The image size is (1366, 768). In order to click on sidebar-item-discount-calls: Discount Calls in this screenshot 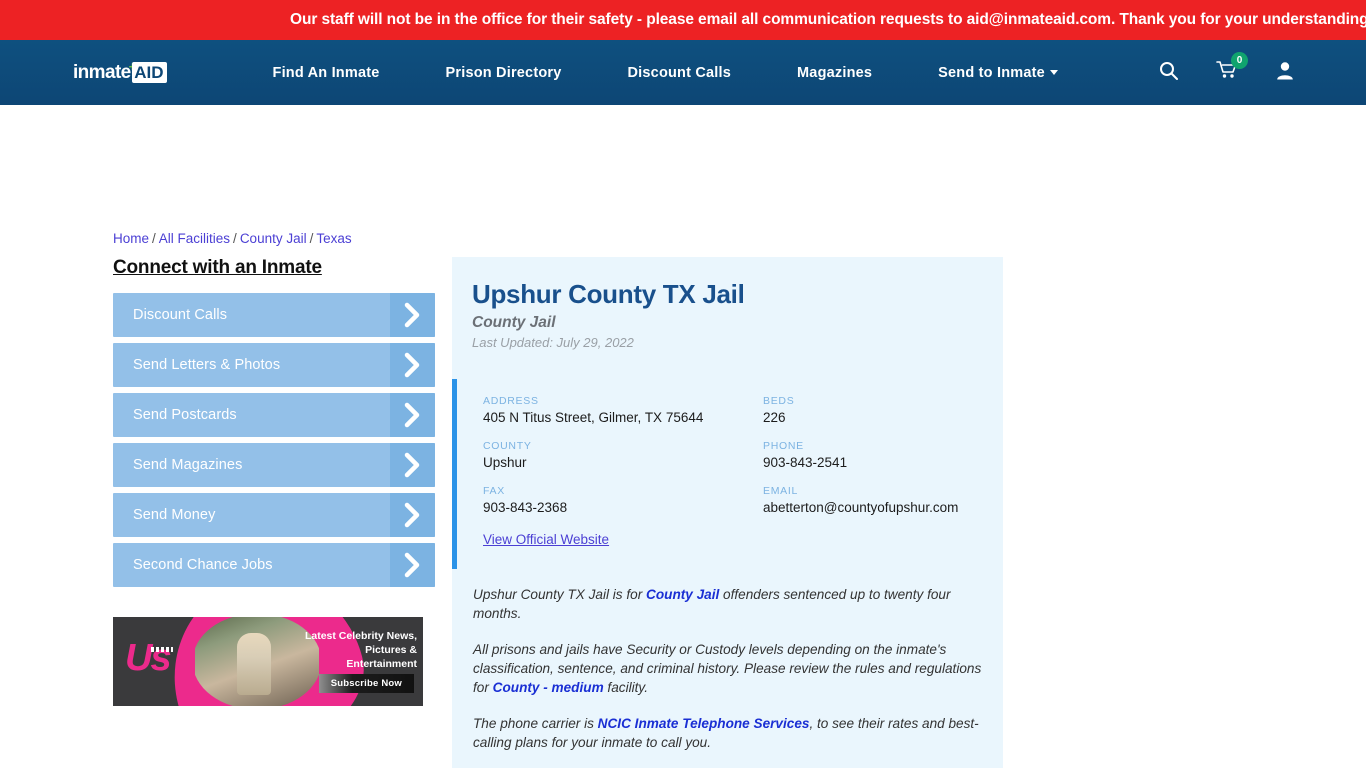, I will do `click(274, 315)`.